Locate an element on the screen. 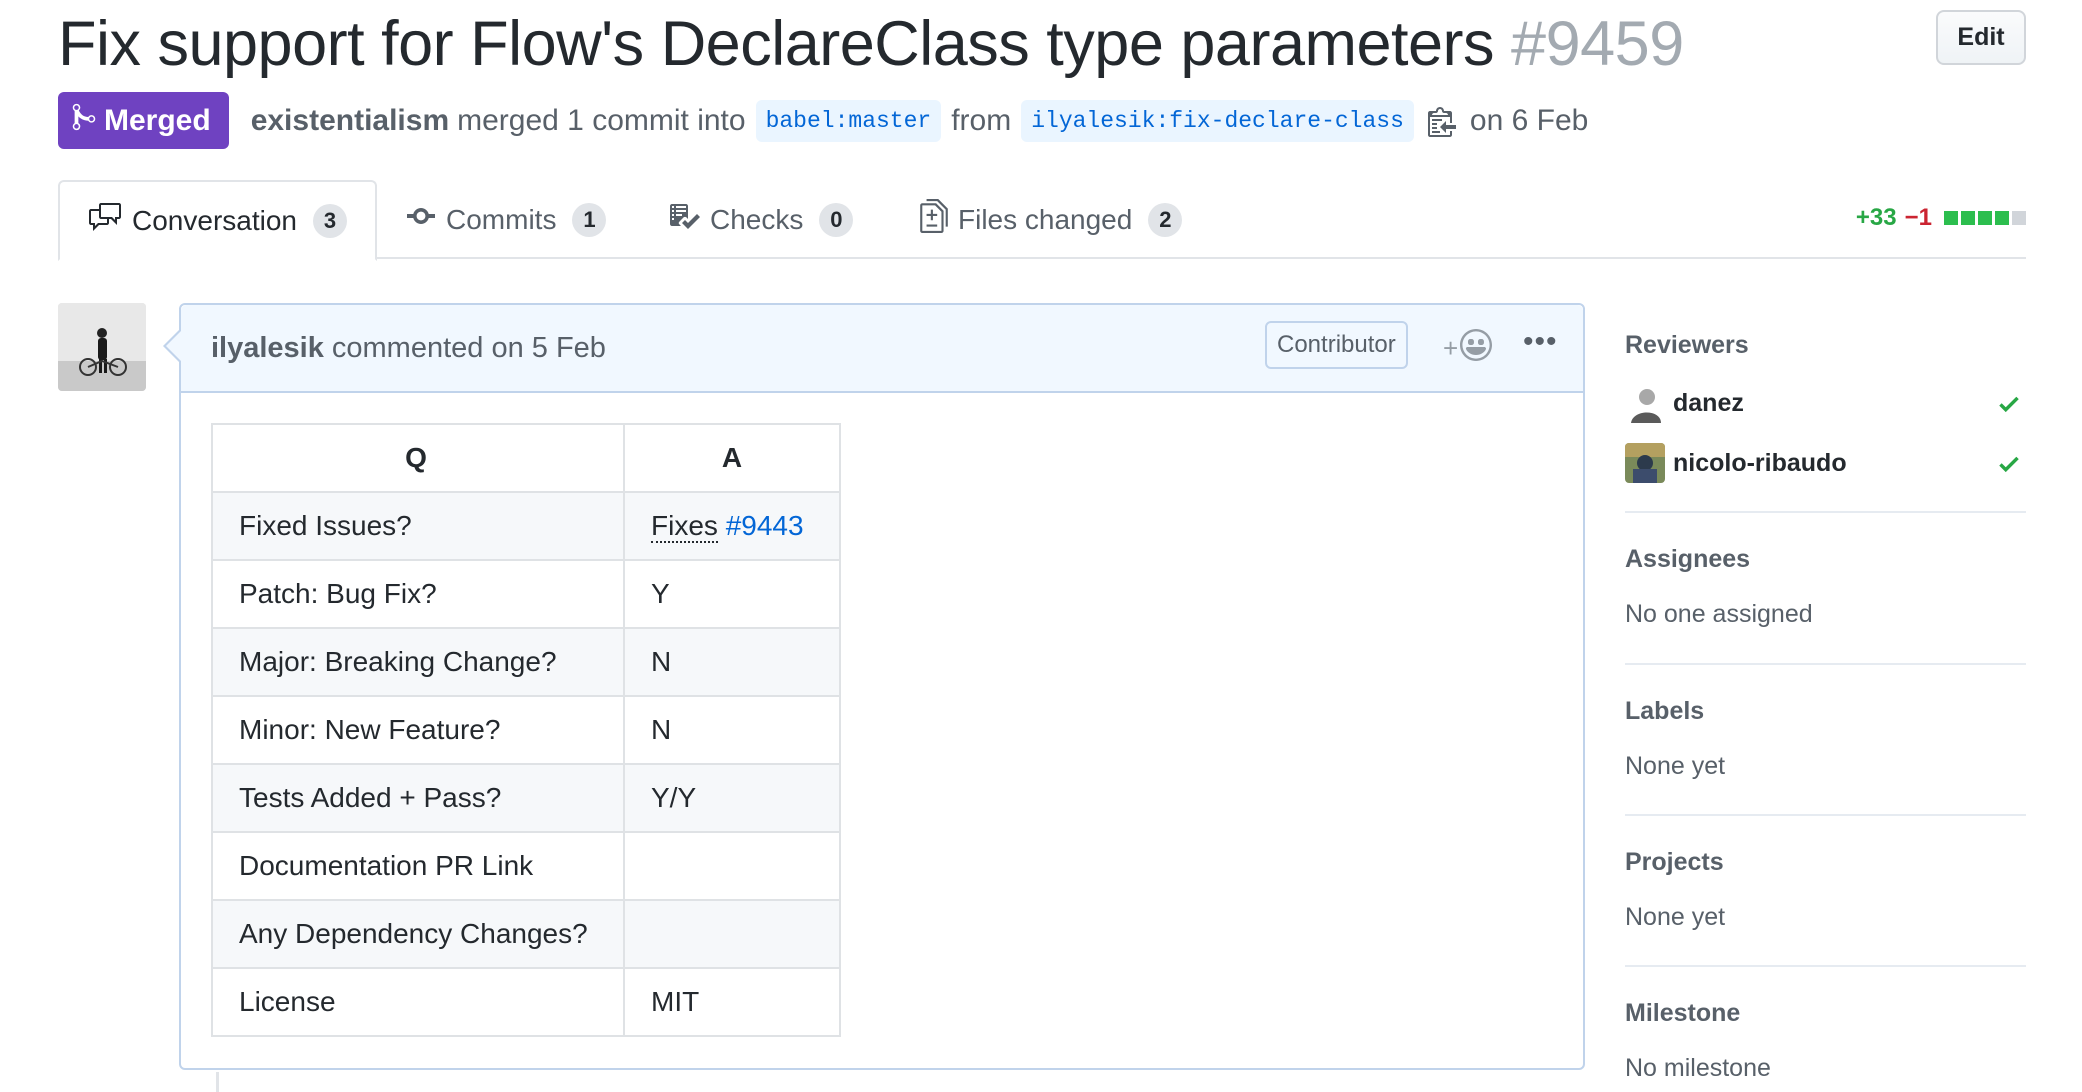 This screenshot has width=2082, height=1092. labels-heading: Labels is located at coordinates (1664, 711).